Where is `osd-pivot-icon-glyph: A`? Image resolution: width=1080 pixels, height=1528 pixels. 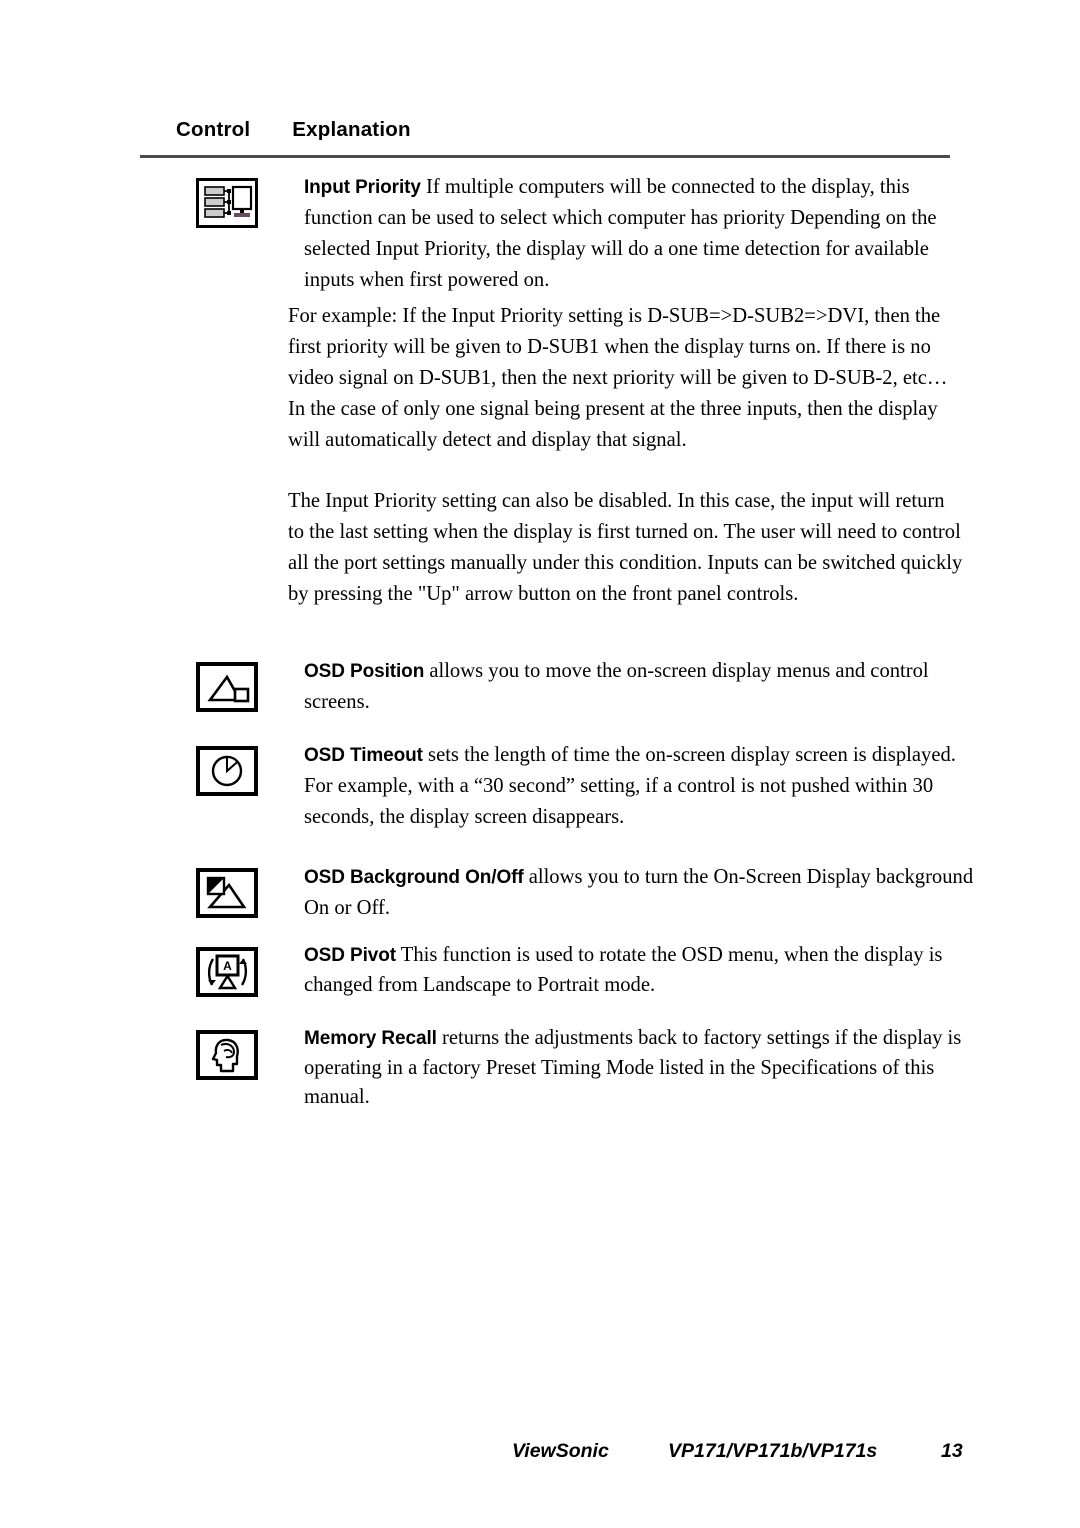
osd-pivot-icon-glyph: A is located at coordinates (227, 972).